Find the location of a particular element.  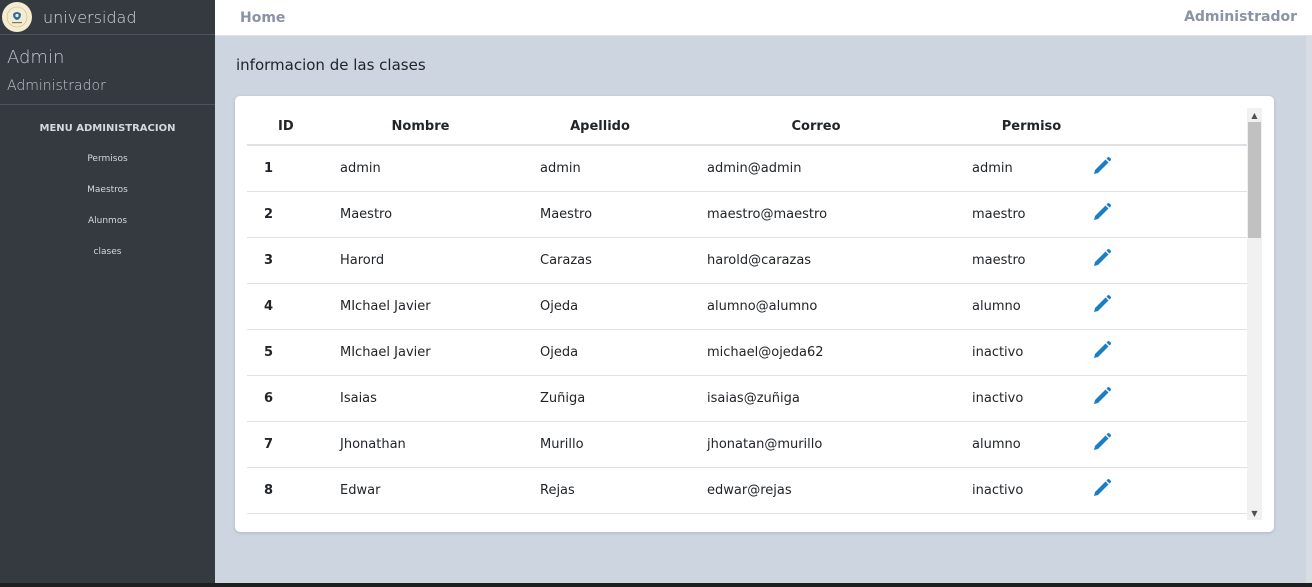

cell-id: 6 is located at coordinates (274, 398).